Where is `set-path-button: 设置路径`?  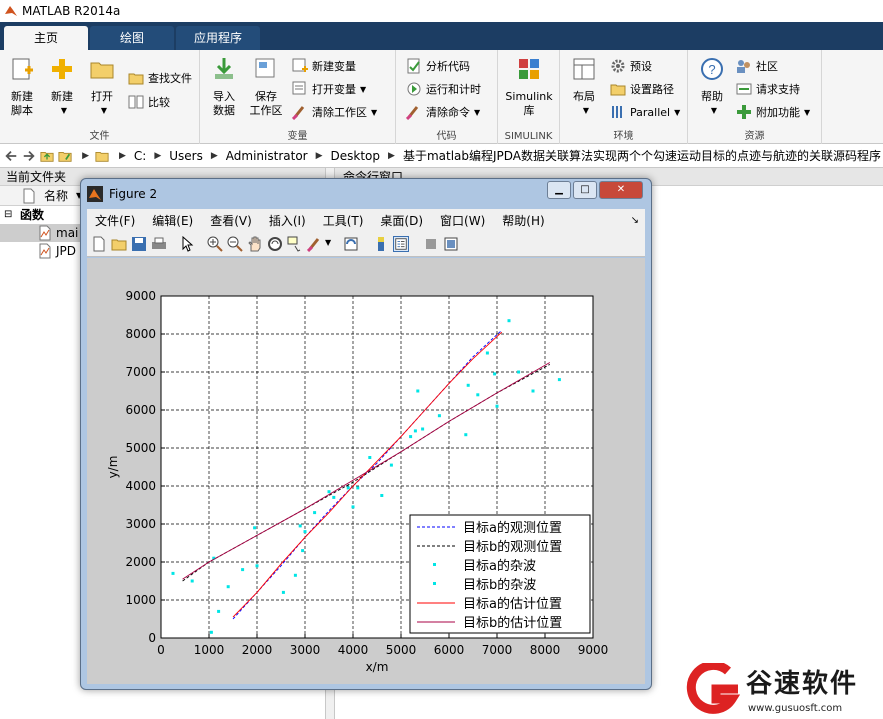
set-path-button: 设置路径 is located at coordinates (642, 89).